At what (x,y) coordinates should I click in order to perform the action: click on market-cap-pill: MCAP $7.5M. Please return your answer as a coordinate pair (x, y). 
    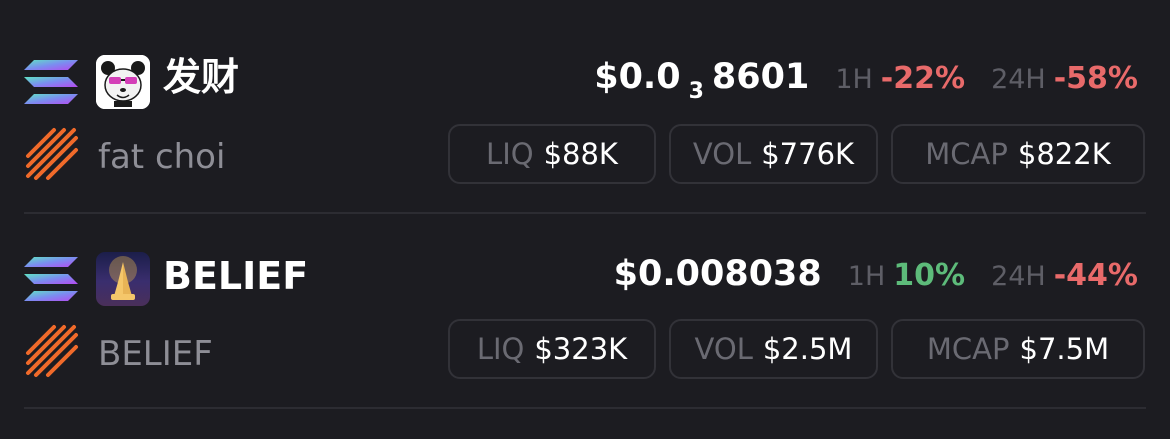
    Looking at the image, I should click on (1018, 349).